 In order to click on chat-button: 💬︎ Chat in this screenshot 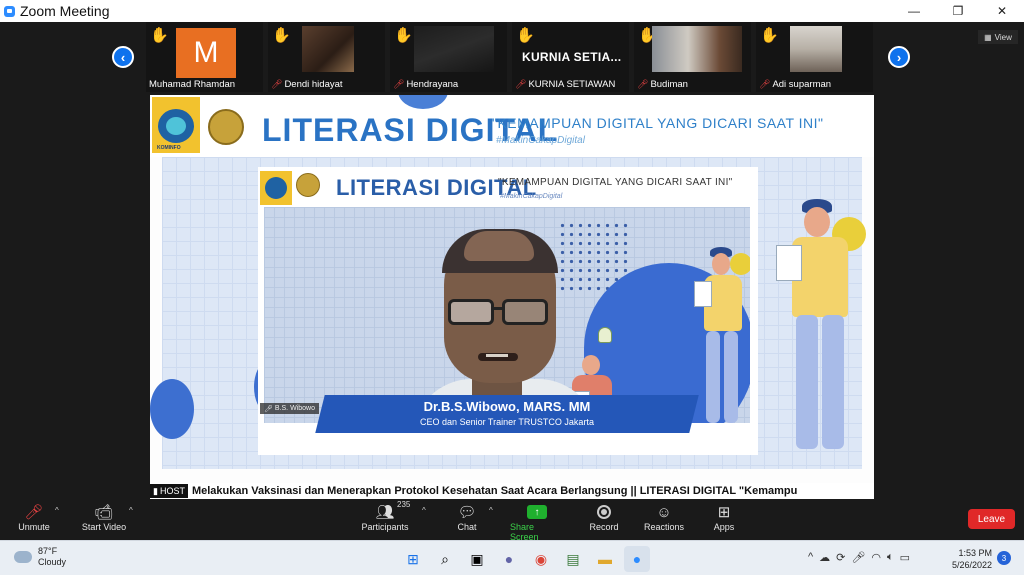, I will do `click(467, 517)`.